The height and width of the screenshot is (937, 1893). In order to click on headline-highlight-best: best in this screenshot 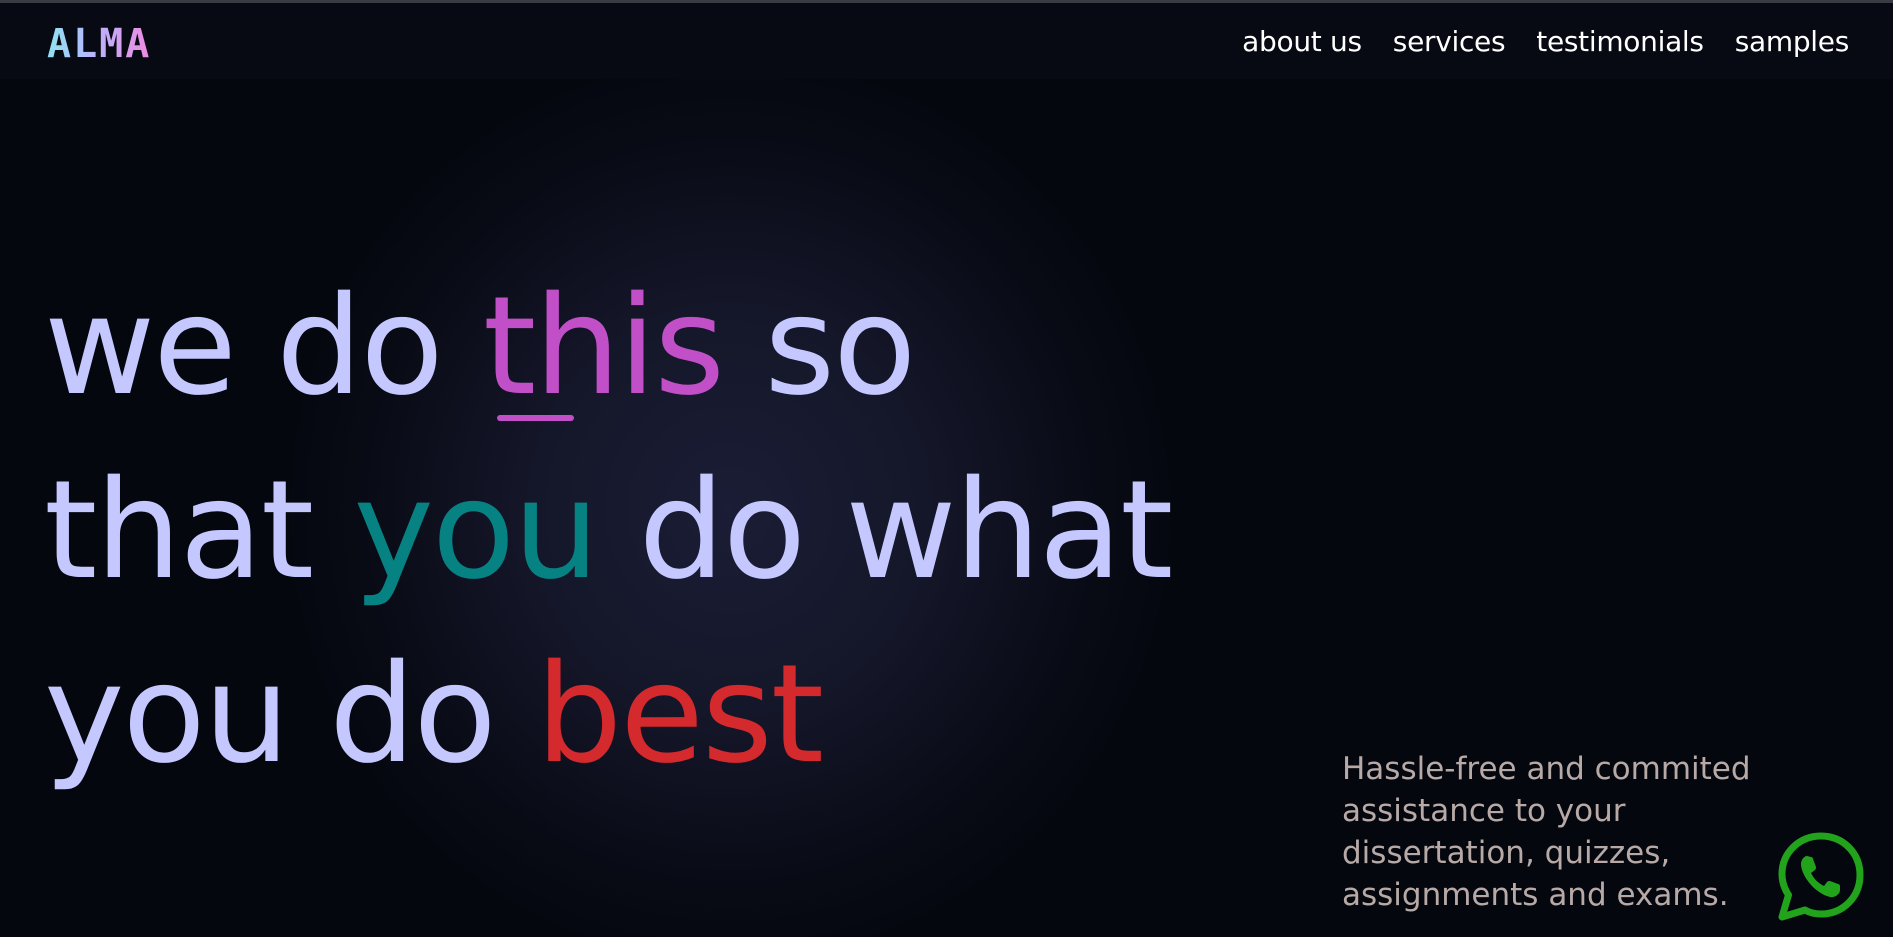, I will do `click(679, 715)`.